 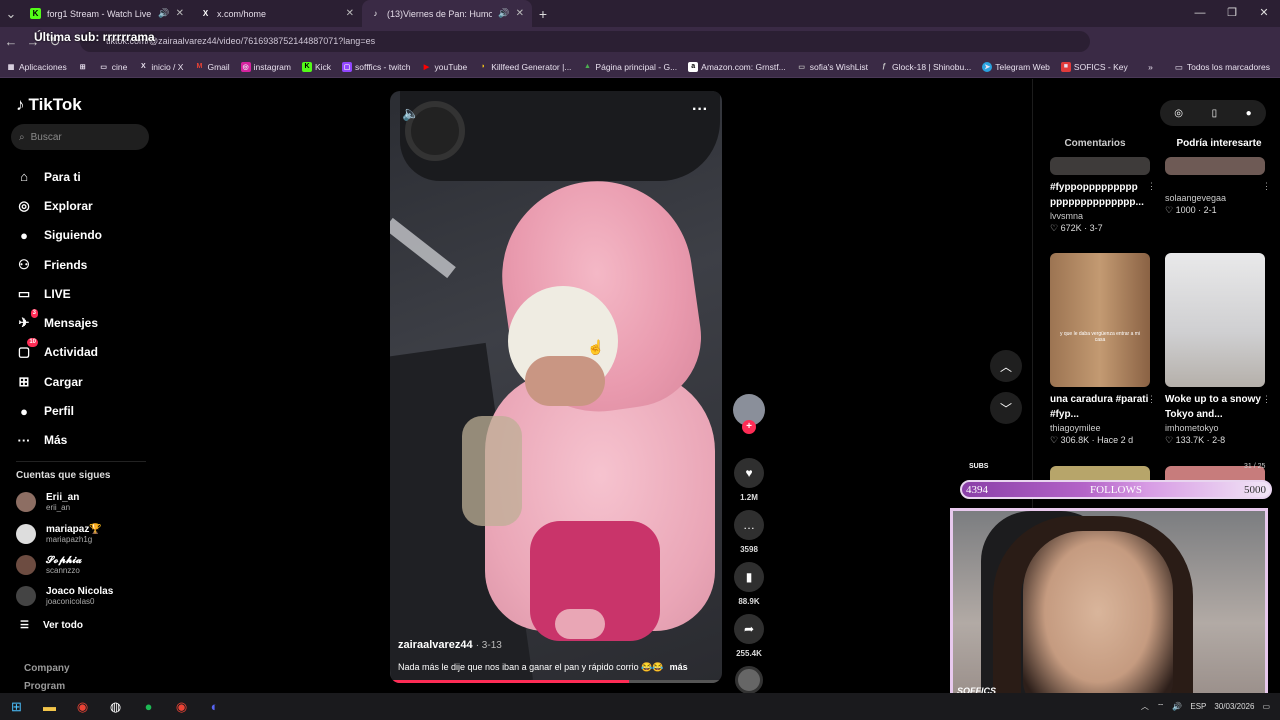 What do you see at coordinates (44, 686) in the screenshot?
I see `footer-link: Program` at bounding box center [44, 686].